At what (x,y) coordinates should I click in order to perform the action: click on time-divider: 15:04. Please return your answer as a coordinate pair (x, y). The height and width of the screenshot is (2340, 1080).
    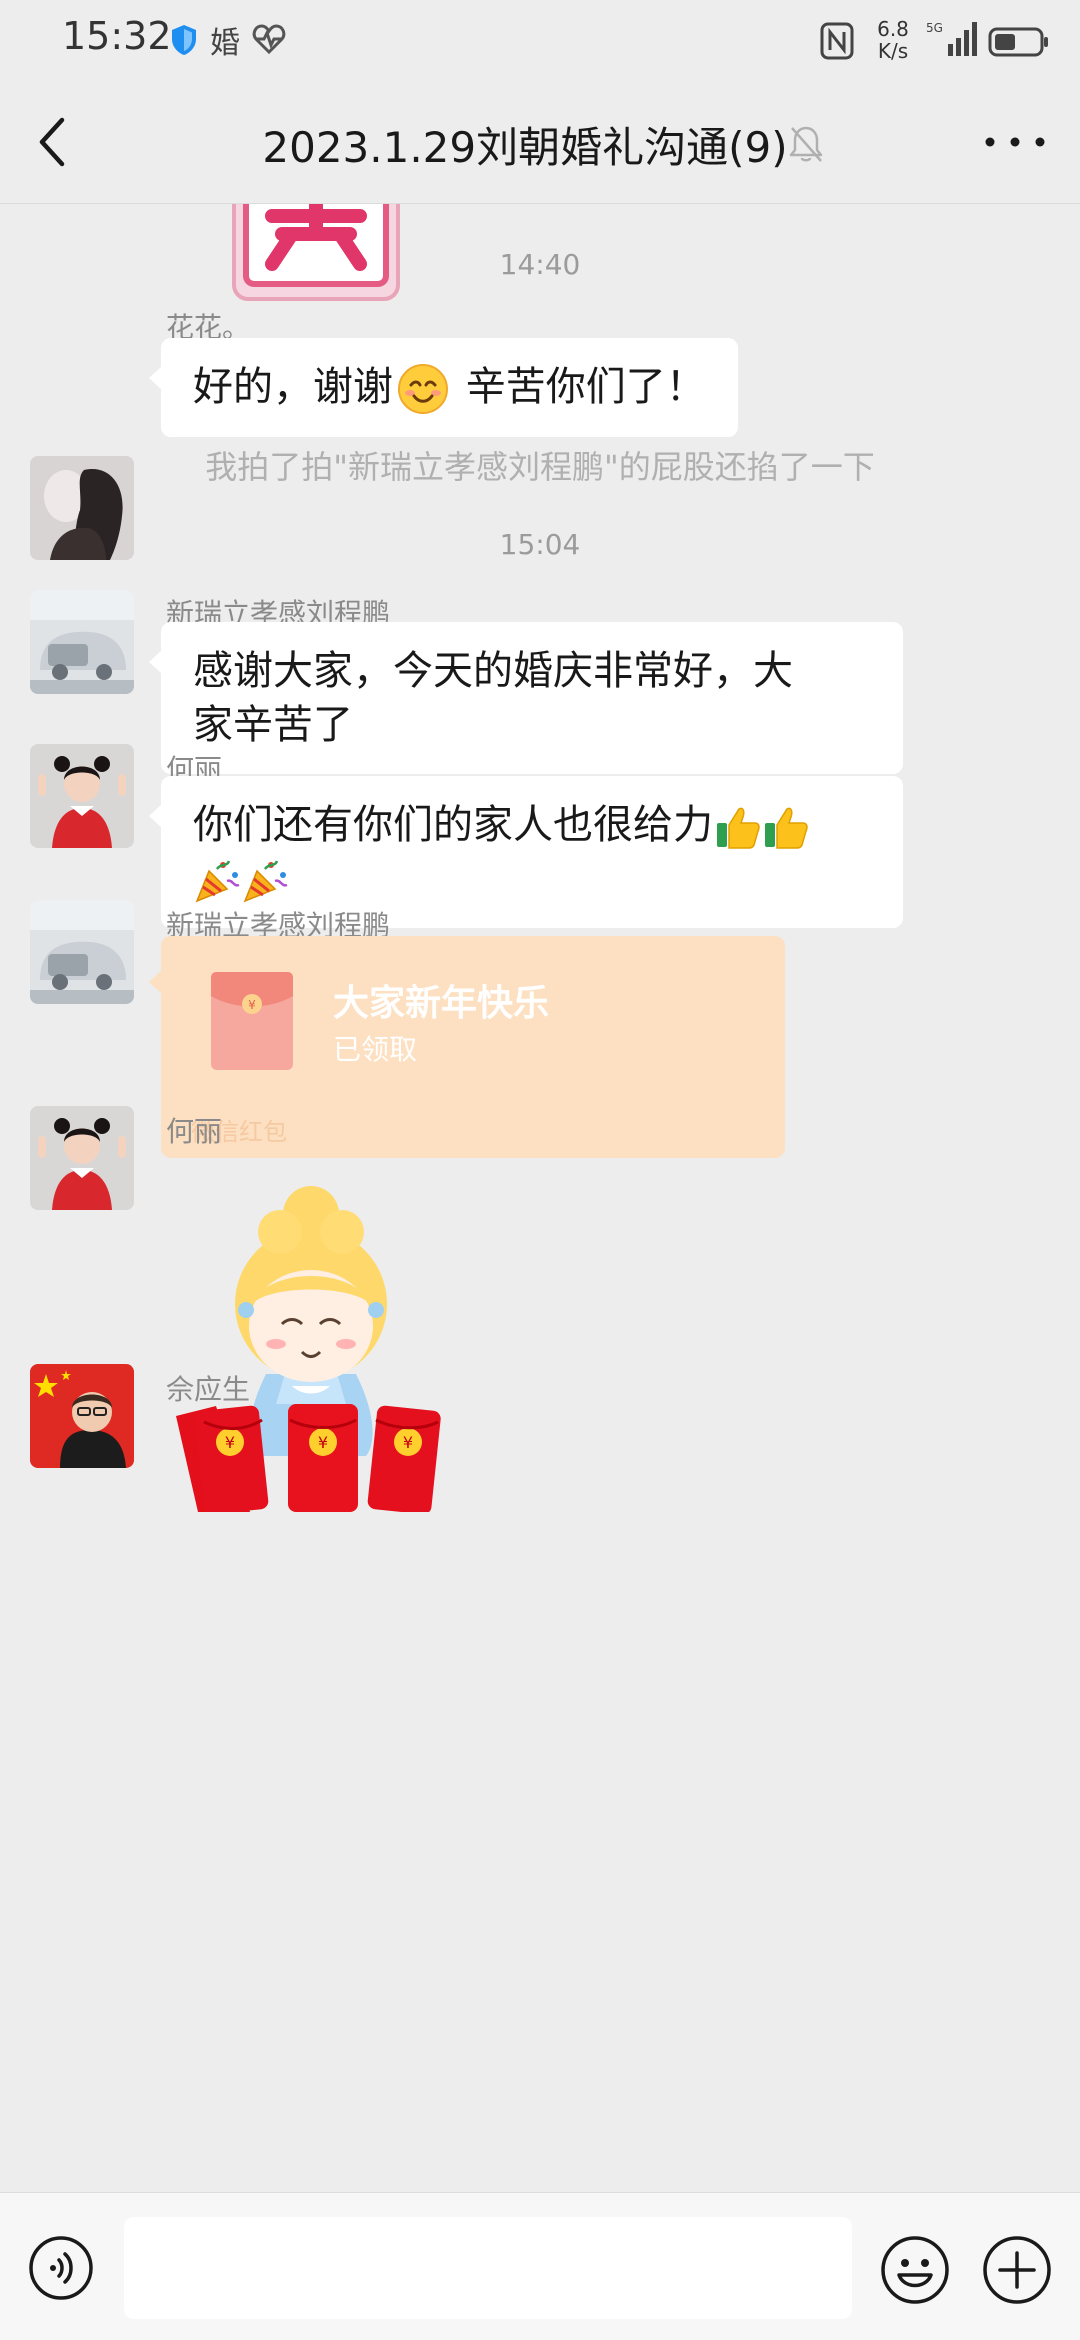
    Looking at the image, I should click on (540, 544).